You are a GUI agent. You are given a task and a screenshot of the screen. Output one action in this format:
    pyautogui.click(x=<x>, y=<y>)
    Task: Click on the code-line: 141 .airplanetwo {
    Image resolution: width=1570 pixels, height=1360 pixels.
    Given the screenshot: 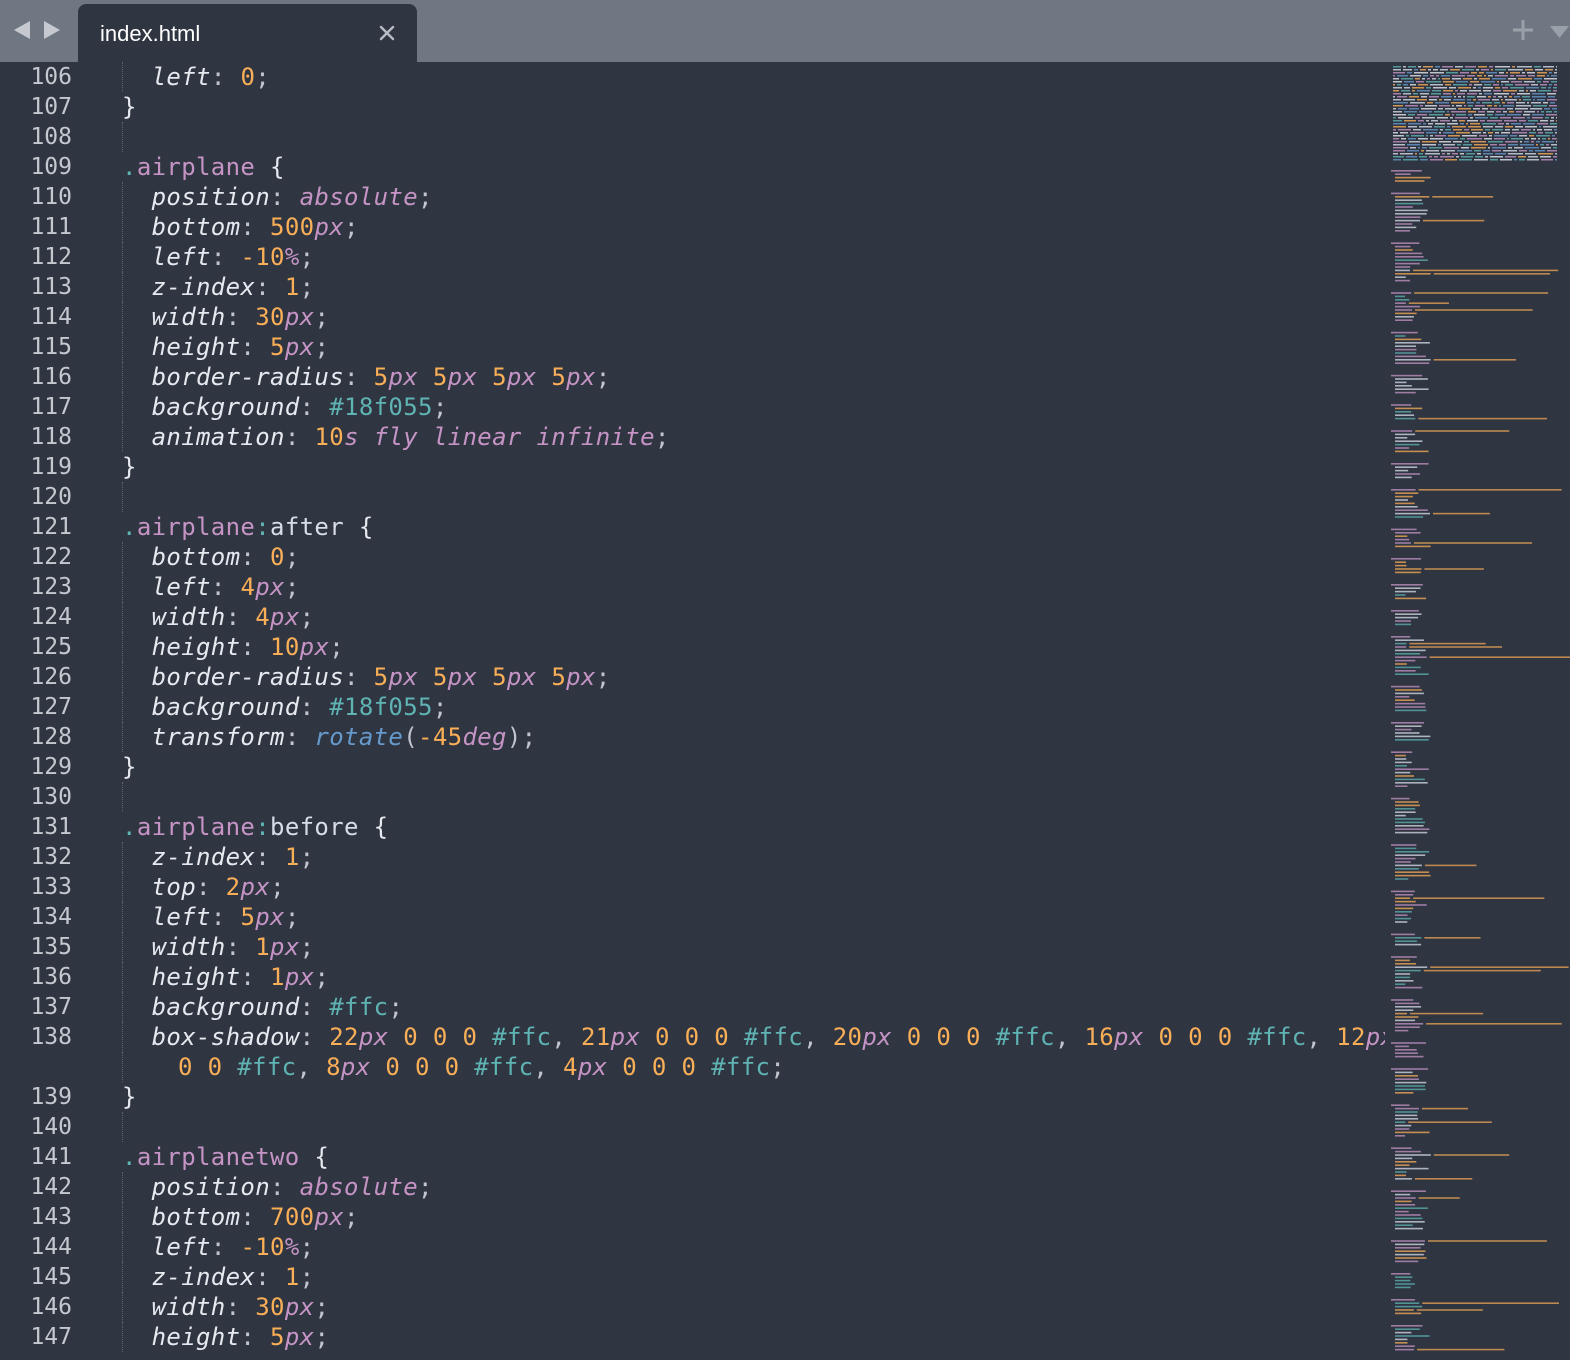 What is the action you would take?
    pyautogui.click(x=692, y=1157)
    